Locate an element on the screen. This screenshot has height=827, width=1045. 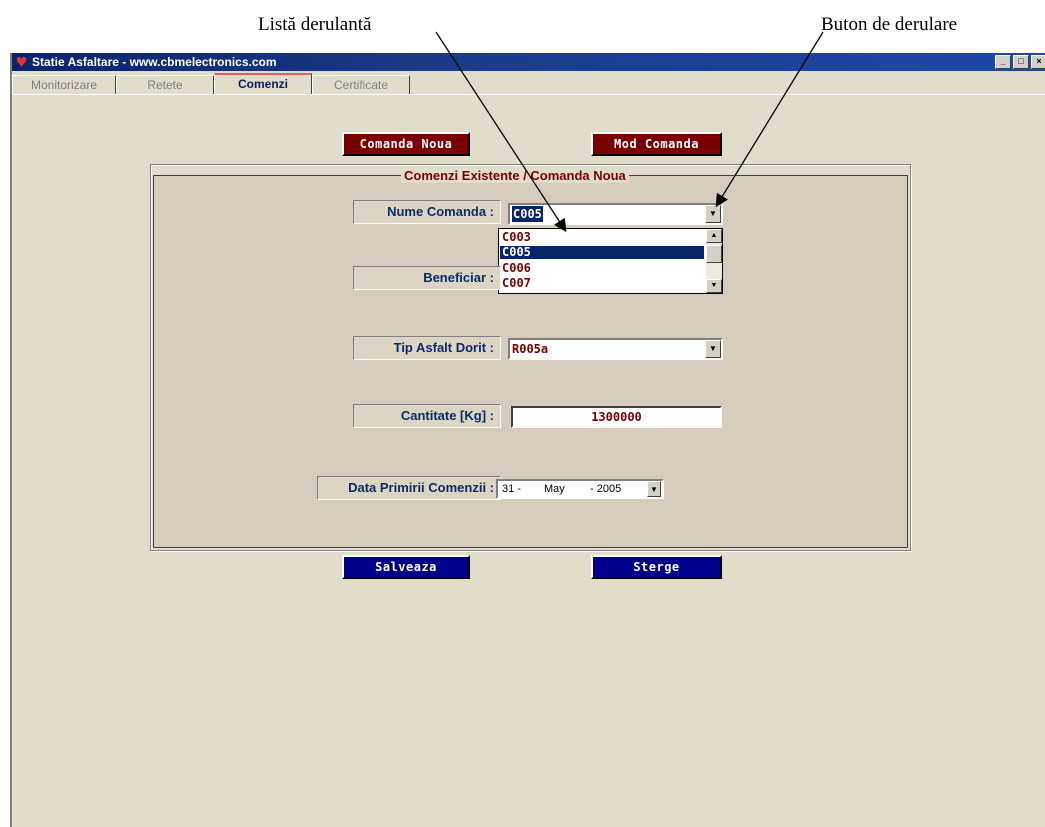
nume-comanda-value: C005 is located at coordinates (527, 214).